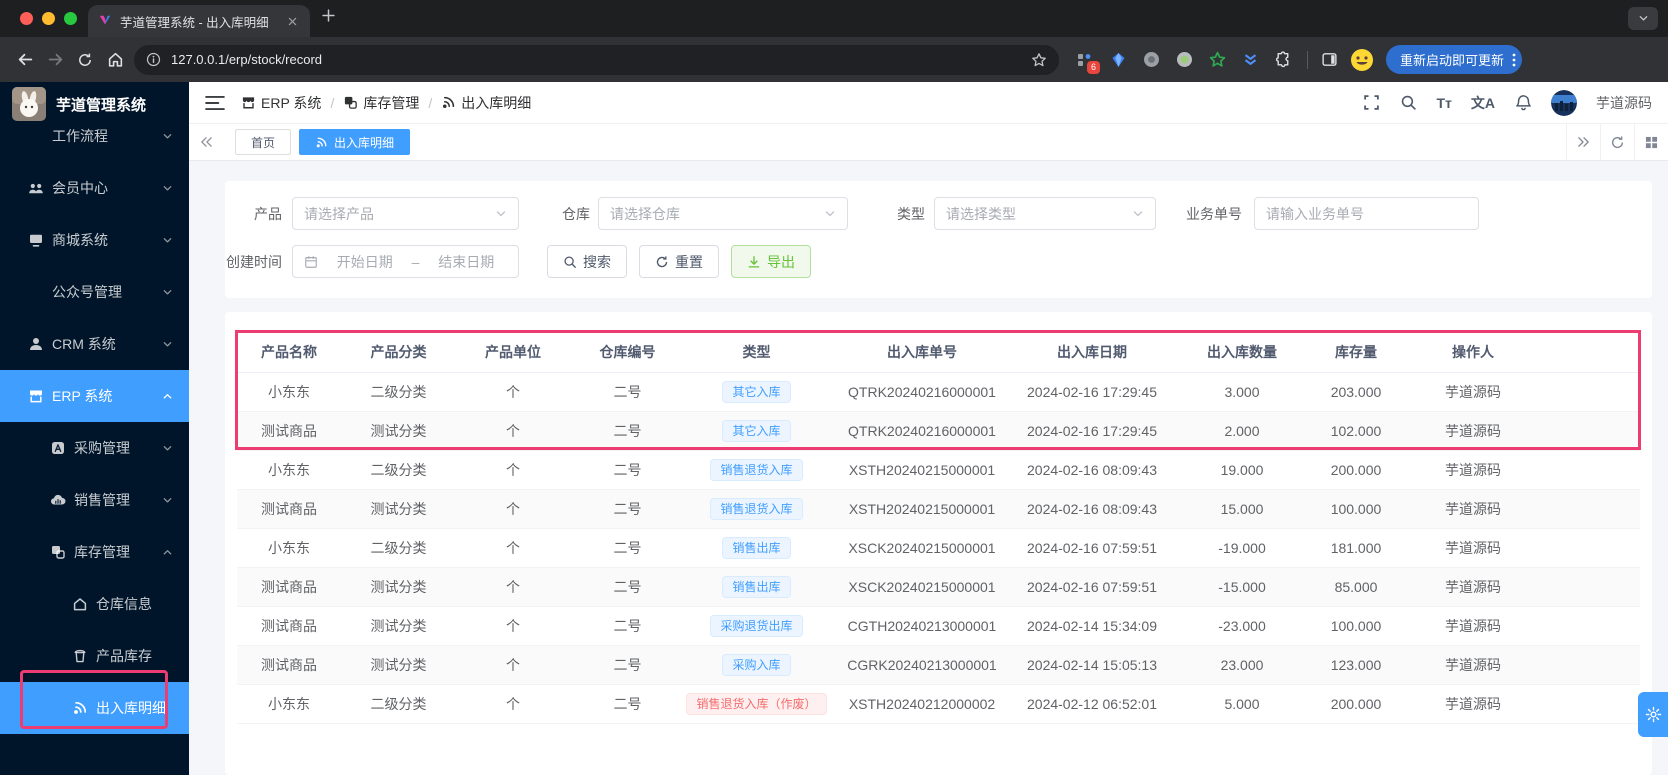 The width and height of the screenshot is (1668, 775). What do you see at coordinates (1653, 714) in the screenshot?
I see `settings-drawer-button` at bounding box center [1653, 714].